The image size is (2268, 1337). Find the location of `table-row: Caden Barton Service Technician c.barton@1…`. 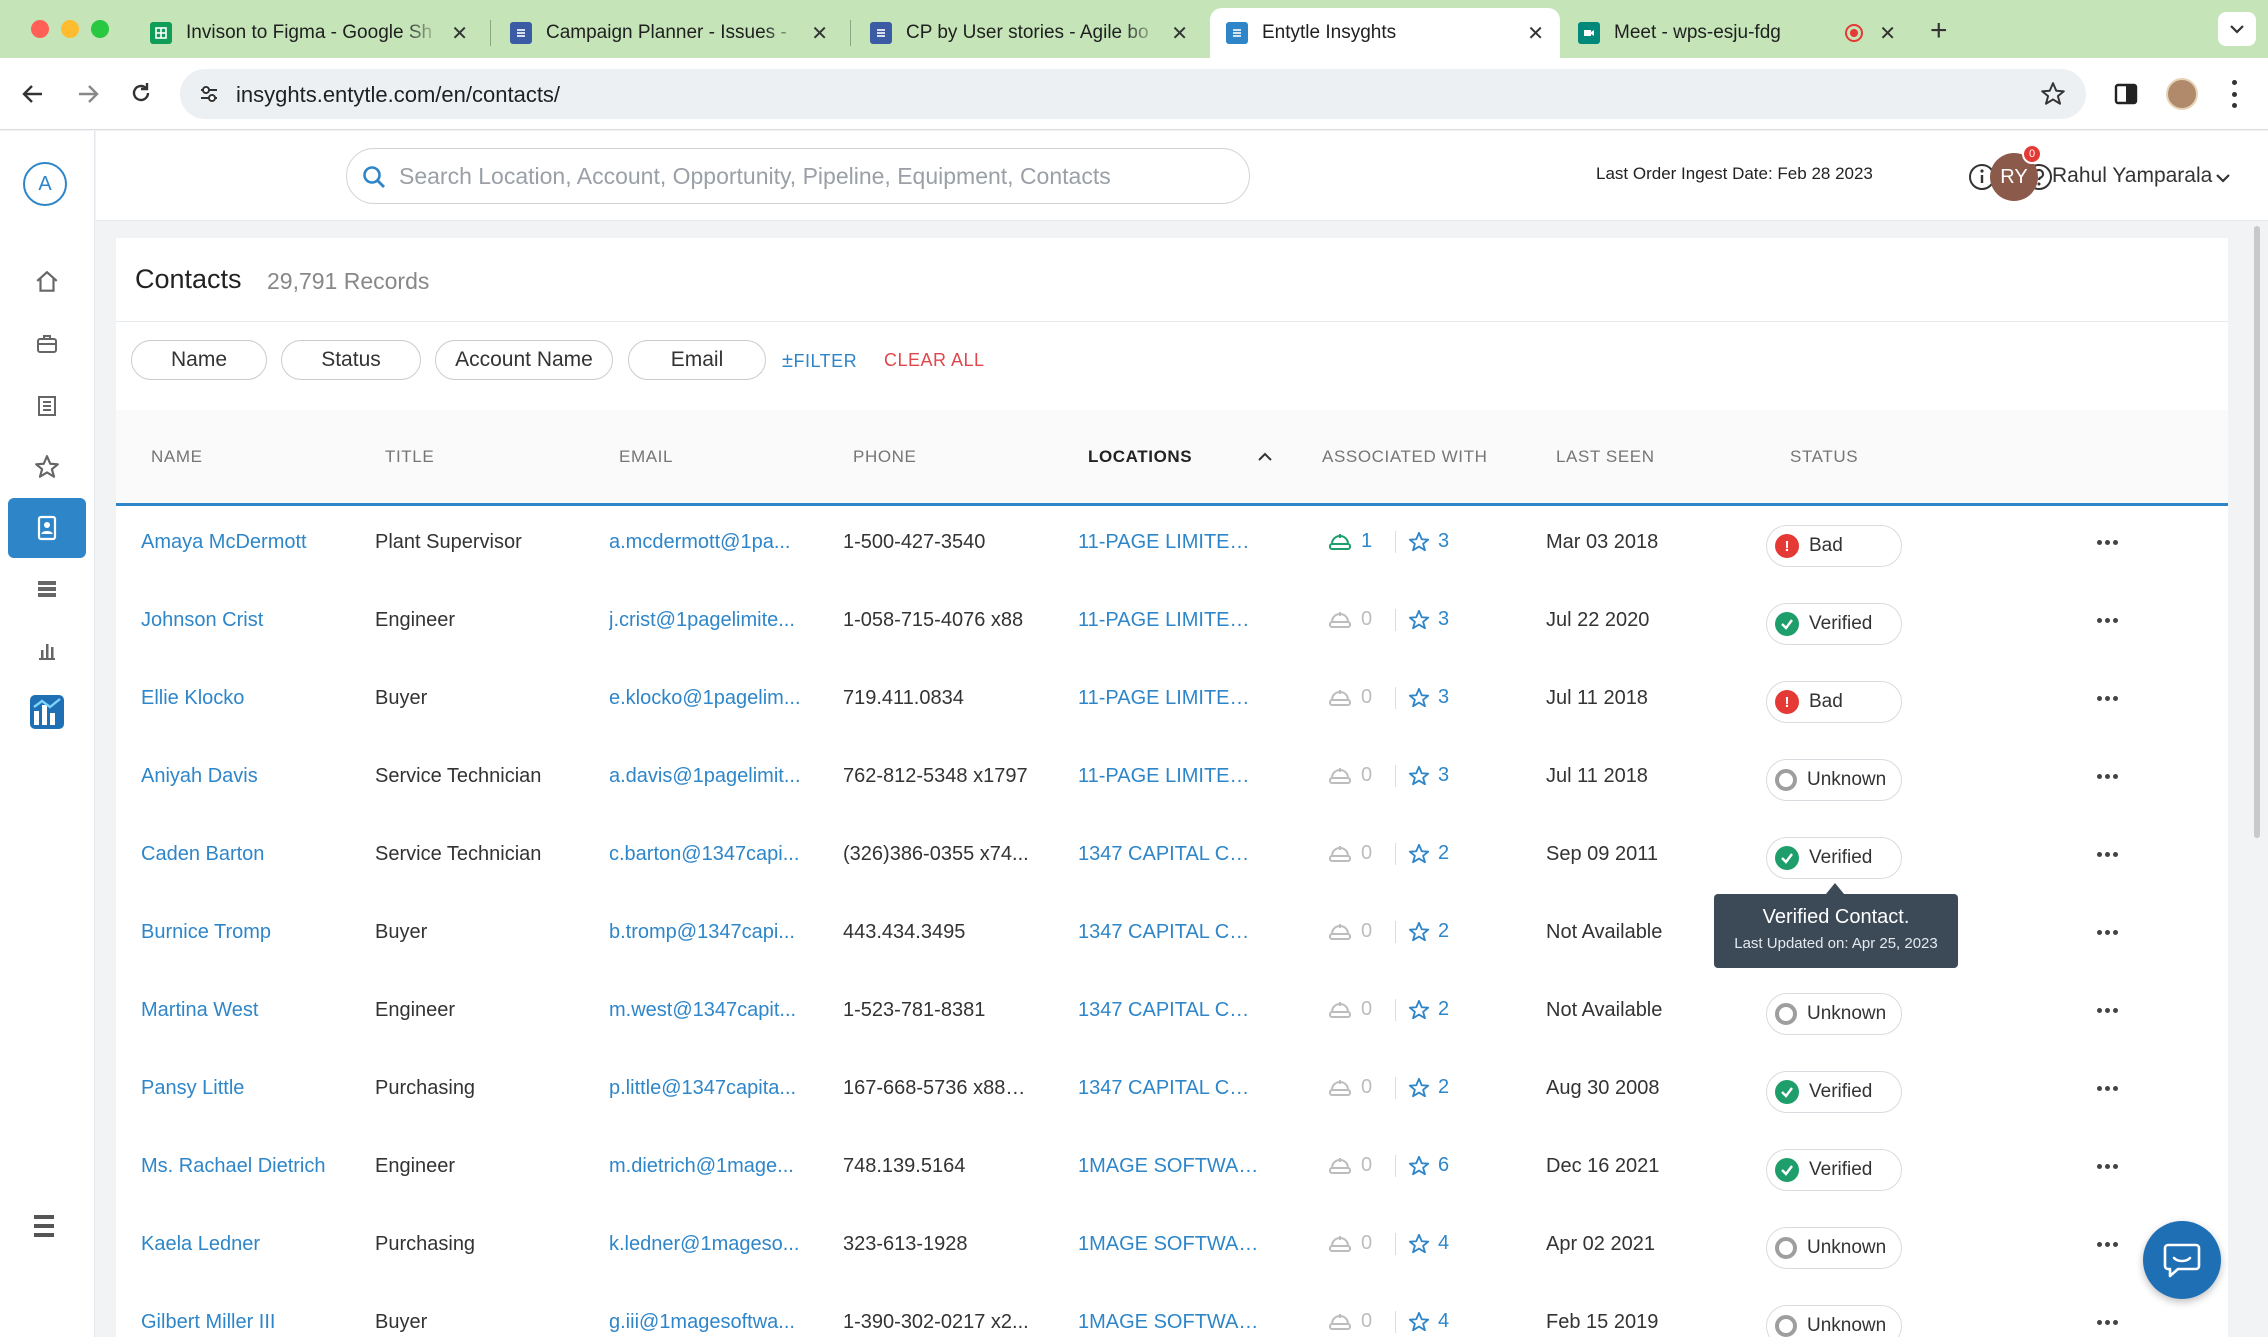

table-row: Caden Barton Service Technician c.barton@1… is located at coordinates (1172, 857).